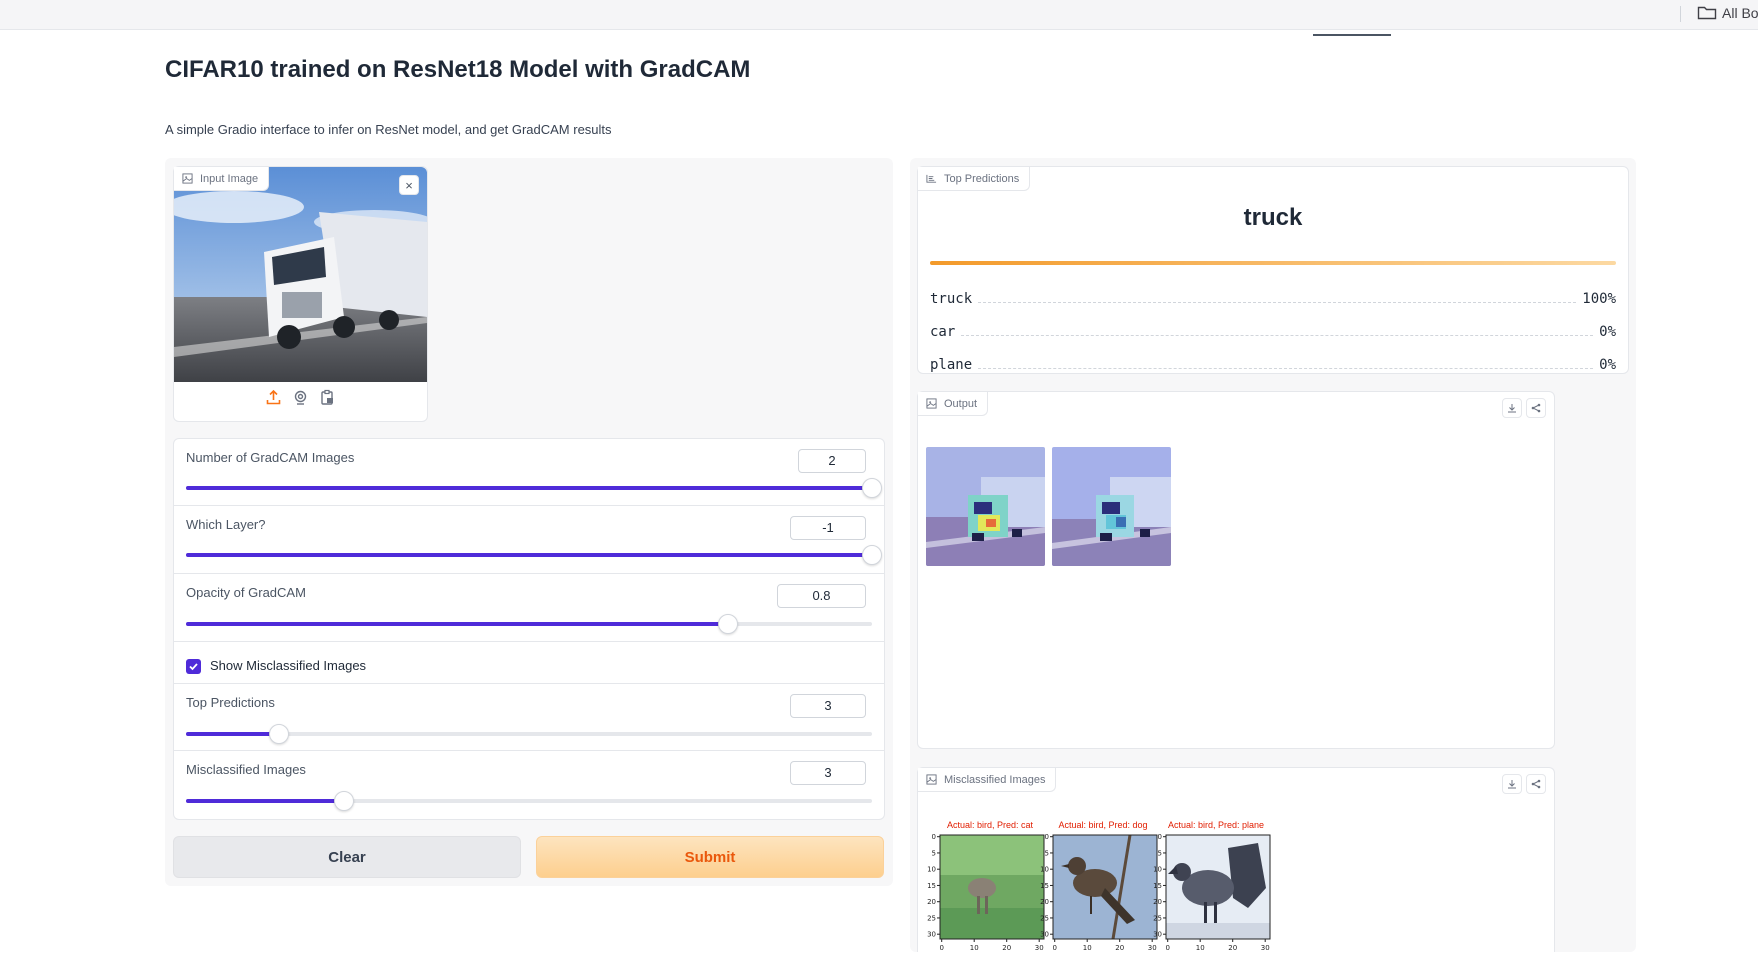  I want to click on top-predictions-row: Top Predictions 3, so click(529, 717).